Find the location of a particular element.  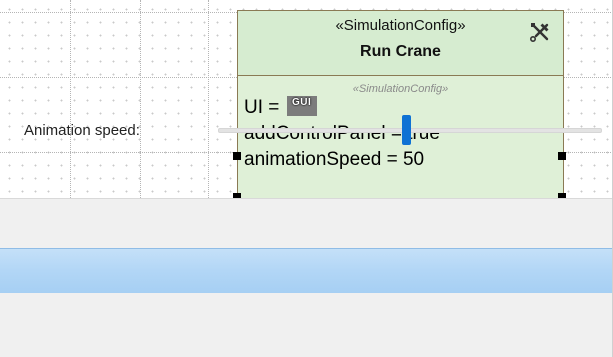

panel-toolbar-area is located at coordinates (306, 223).